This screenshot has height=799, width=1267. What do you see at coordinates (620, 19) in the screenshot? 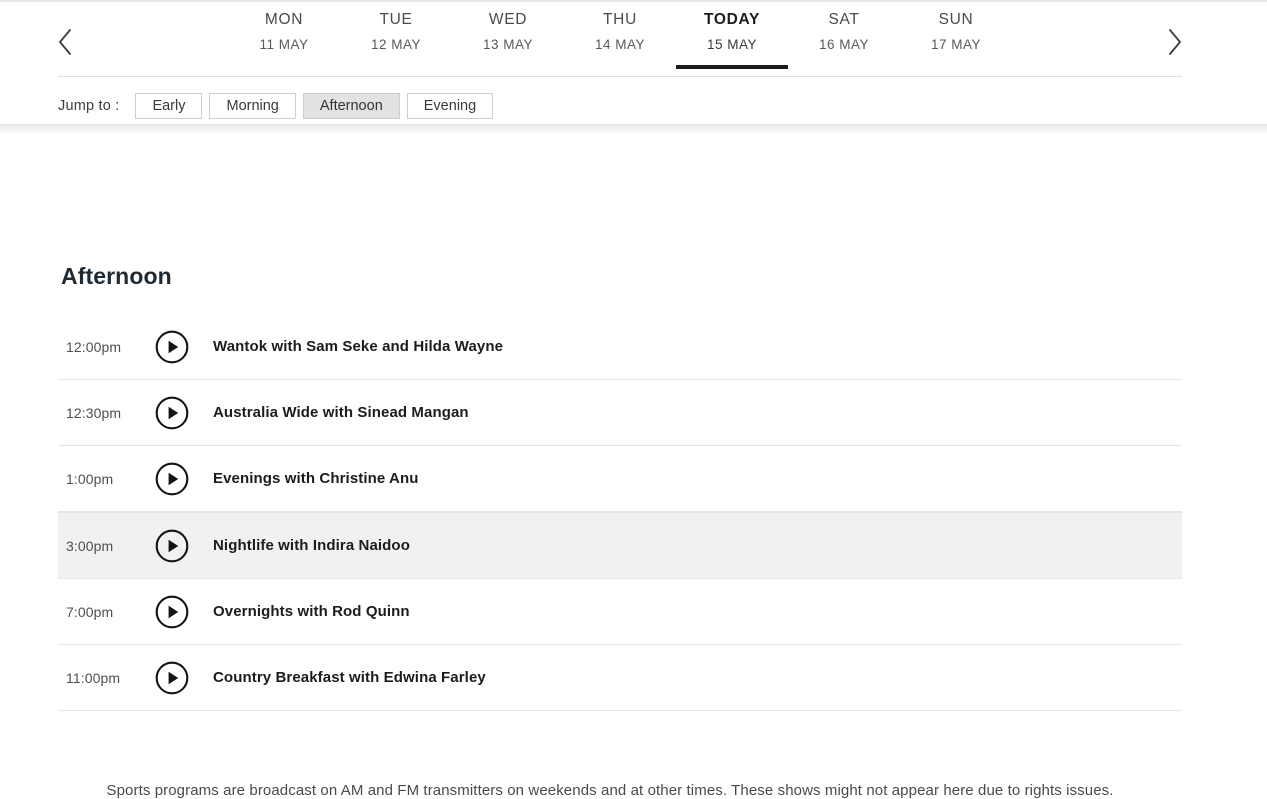
I see `day-tab-dow: THU` at bounding box center [620, 19].